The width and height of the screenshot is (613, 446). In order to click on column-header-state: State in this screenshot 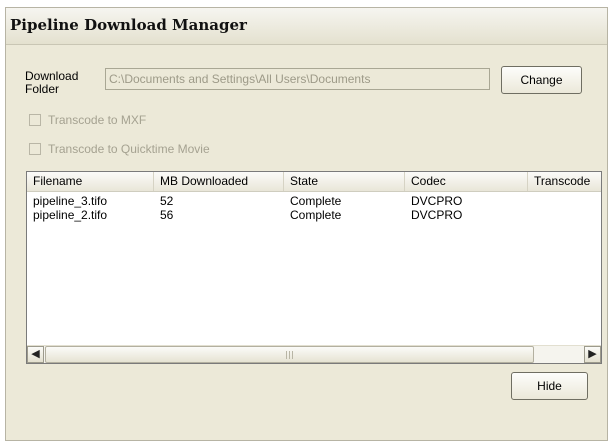, I will do `click(344, 181)`.